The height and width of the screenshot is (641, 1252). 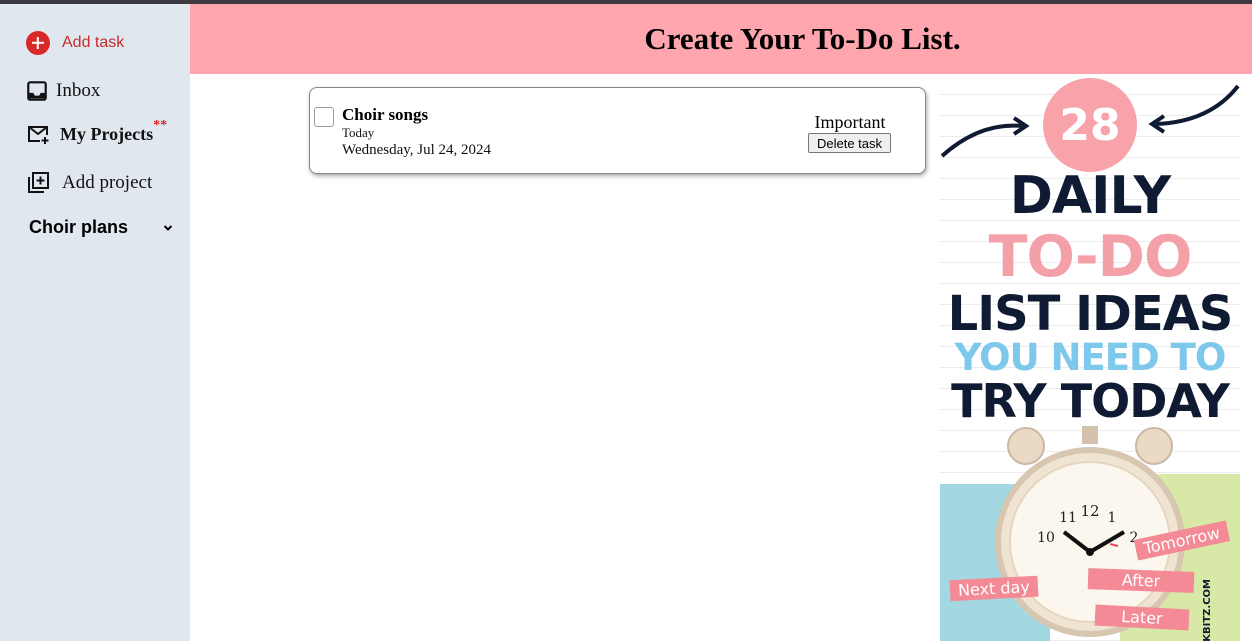 What do you see at coordinates (168, 228) in the screenshot?
I see `chevron-down-icon` at bounding box center [168, 228].